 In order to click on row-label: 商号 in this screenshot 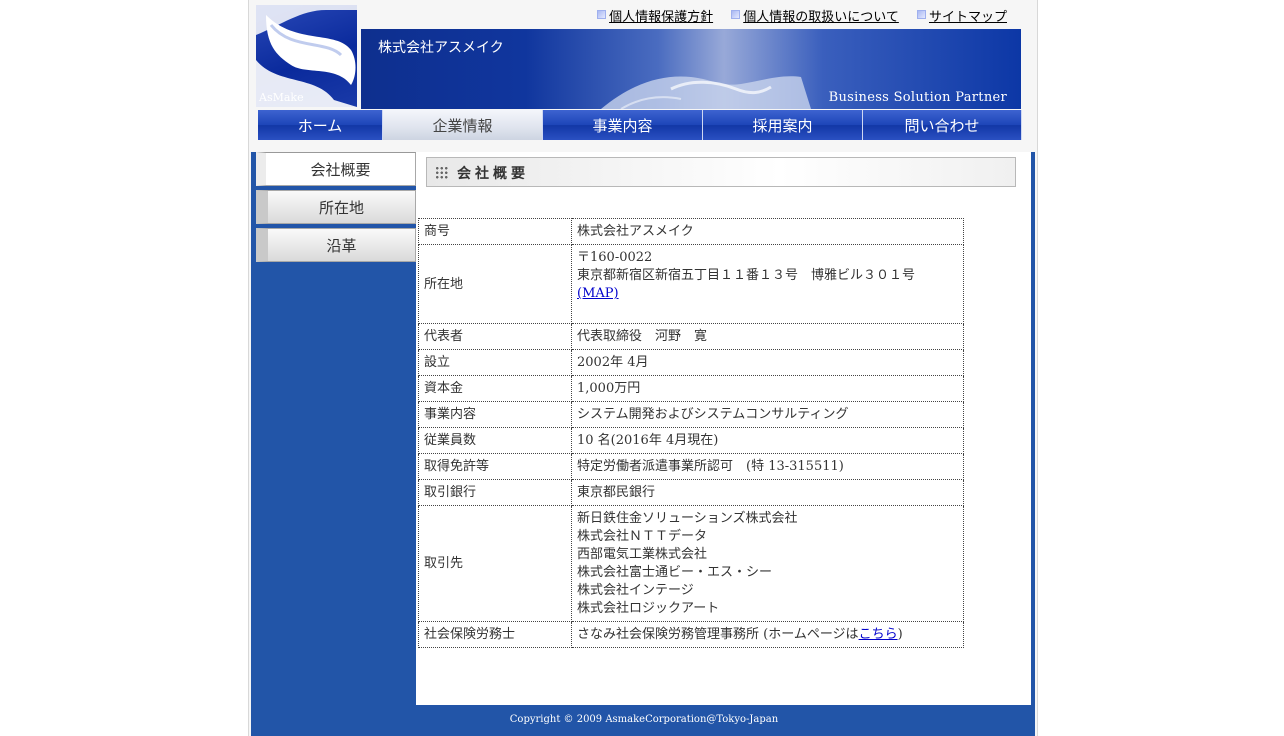, I will do `click(495, 231)`.